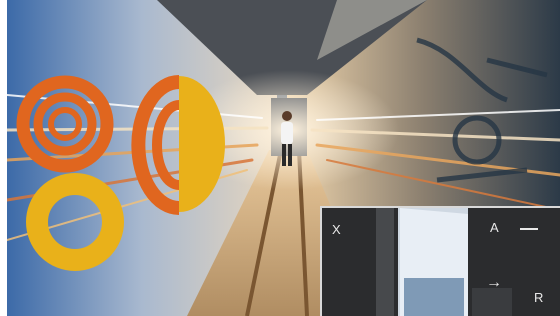 Image resolution: width=560 pixels, height=316 pixels. Describe the element at coordinates (529, 229) in the screenshot. I see `inset-dash` at that location.